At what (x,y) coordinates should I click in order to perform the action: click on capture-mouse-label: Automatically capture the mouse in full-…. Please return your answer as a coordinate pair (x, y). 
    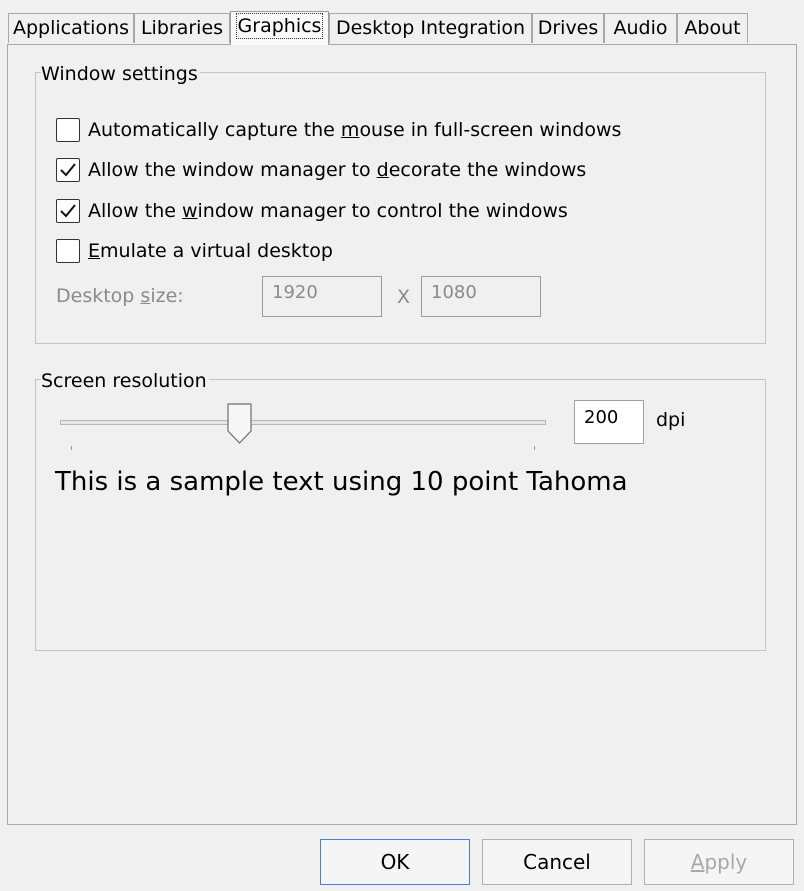
    Looking at the image, I should click on (355, 130).